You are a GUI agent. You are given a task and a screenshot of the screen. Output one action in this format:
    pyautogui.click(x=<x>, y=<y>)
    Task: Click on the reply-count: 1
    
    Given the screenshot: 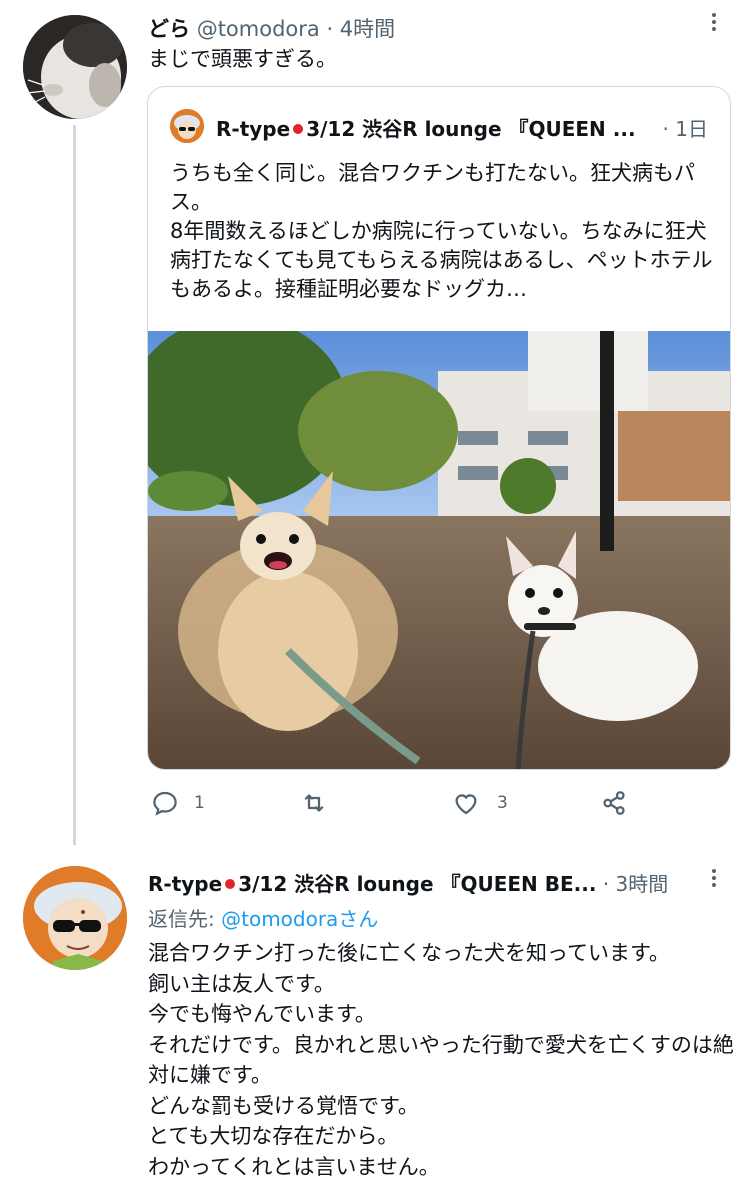 What is the action you would take?
    pyautogui.click(x=199, y=803)
    